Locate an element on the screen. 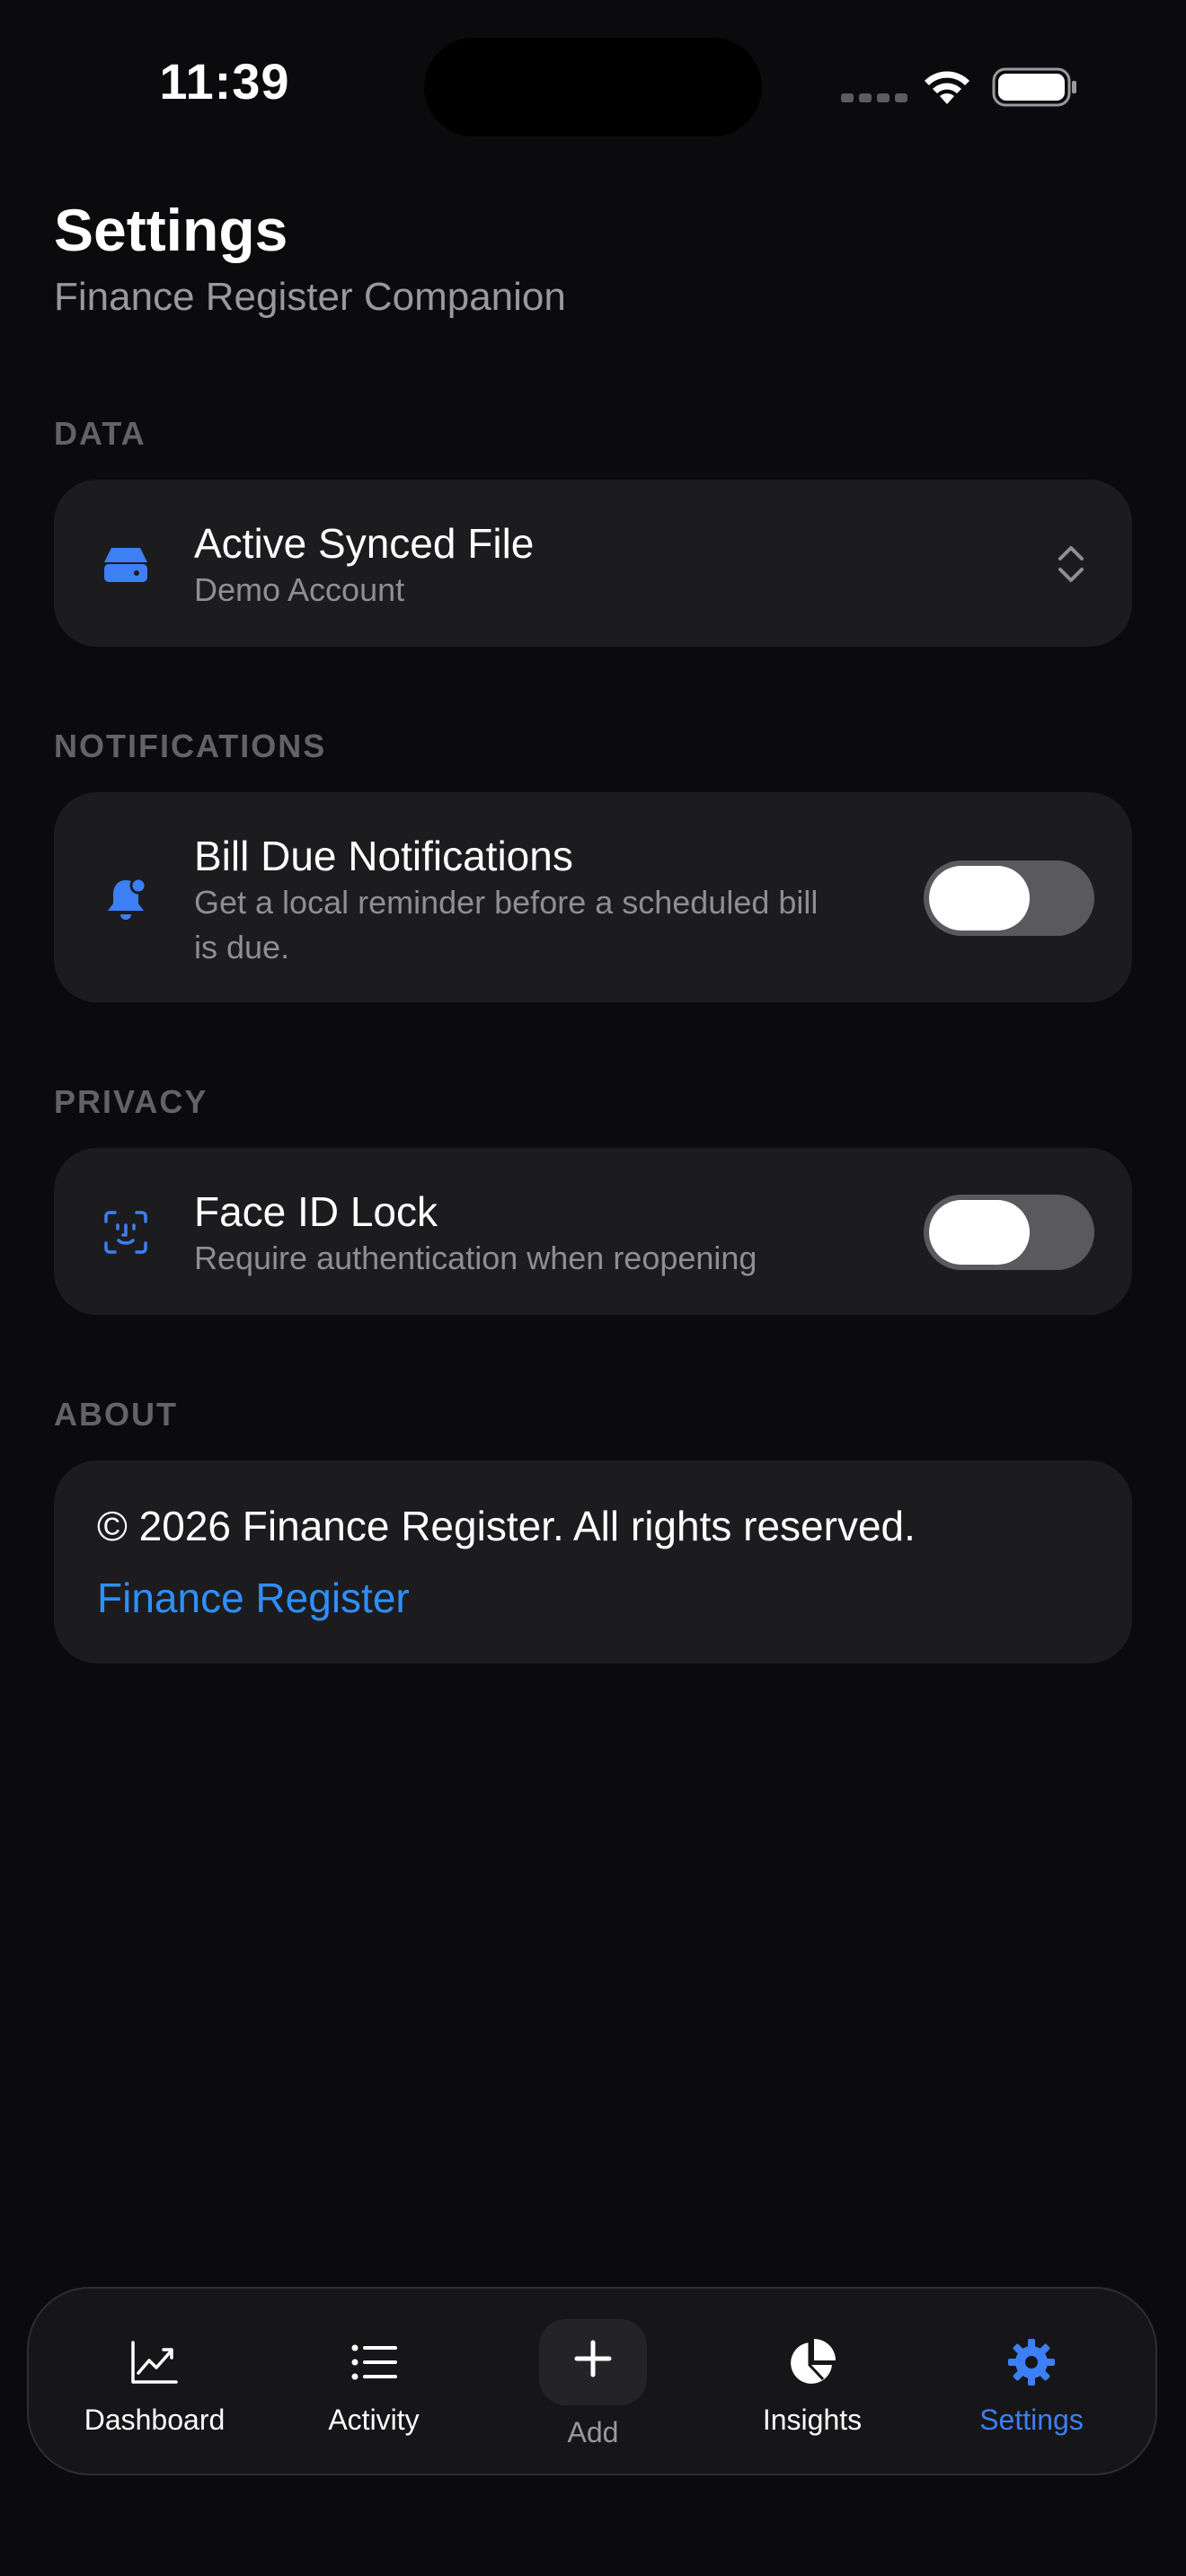  about-card is located at coordinates (593, 1561).